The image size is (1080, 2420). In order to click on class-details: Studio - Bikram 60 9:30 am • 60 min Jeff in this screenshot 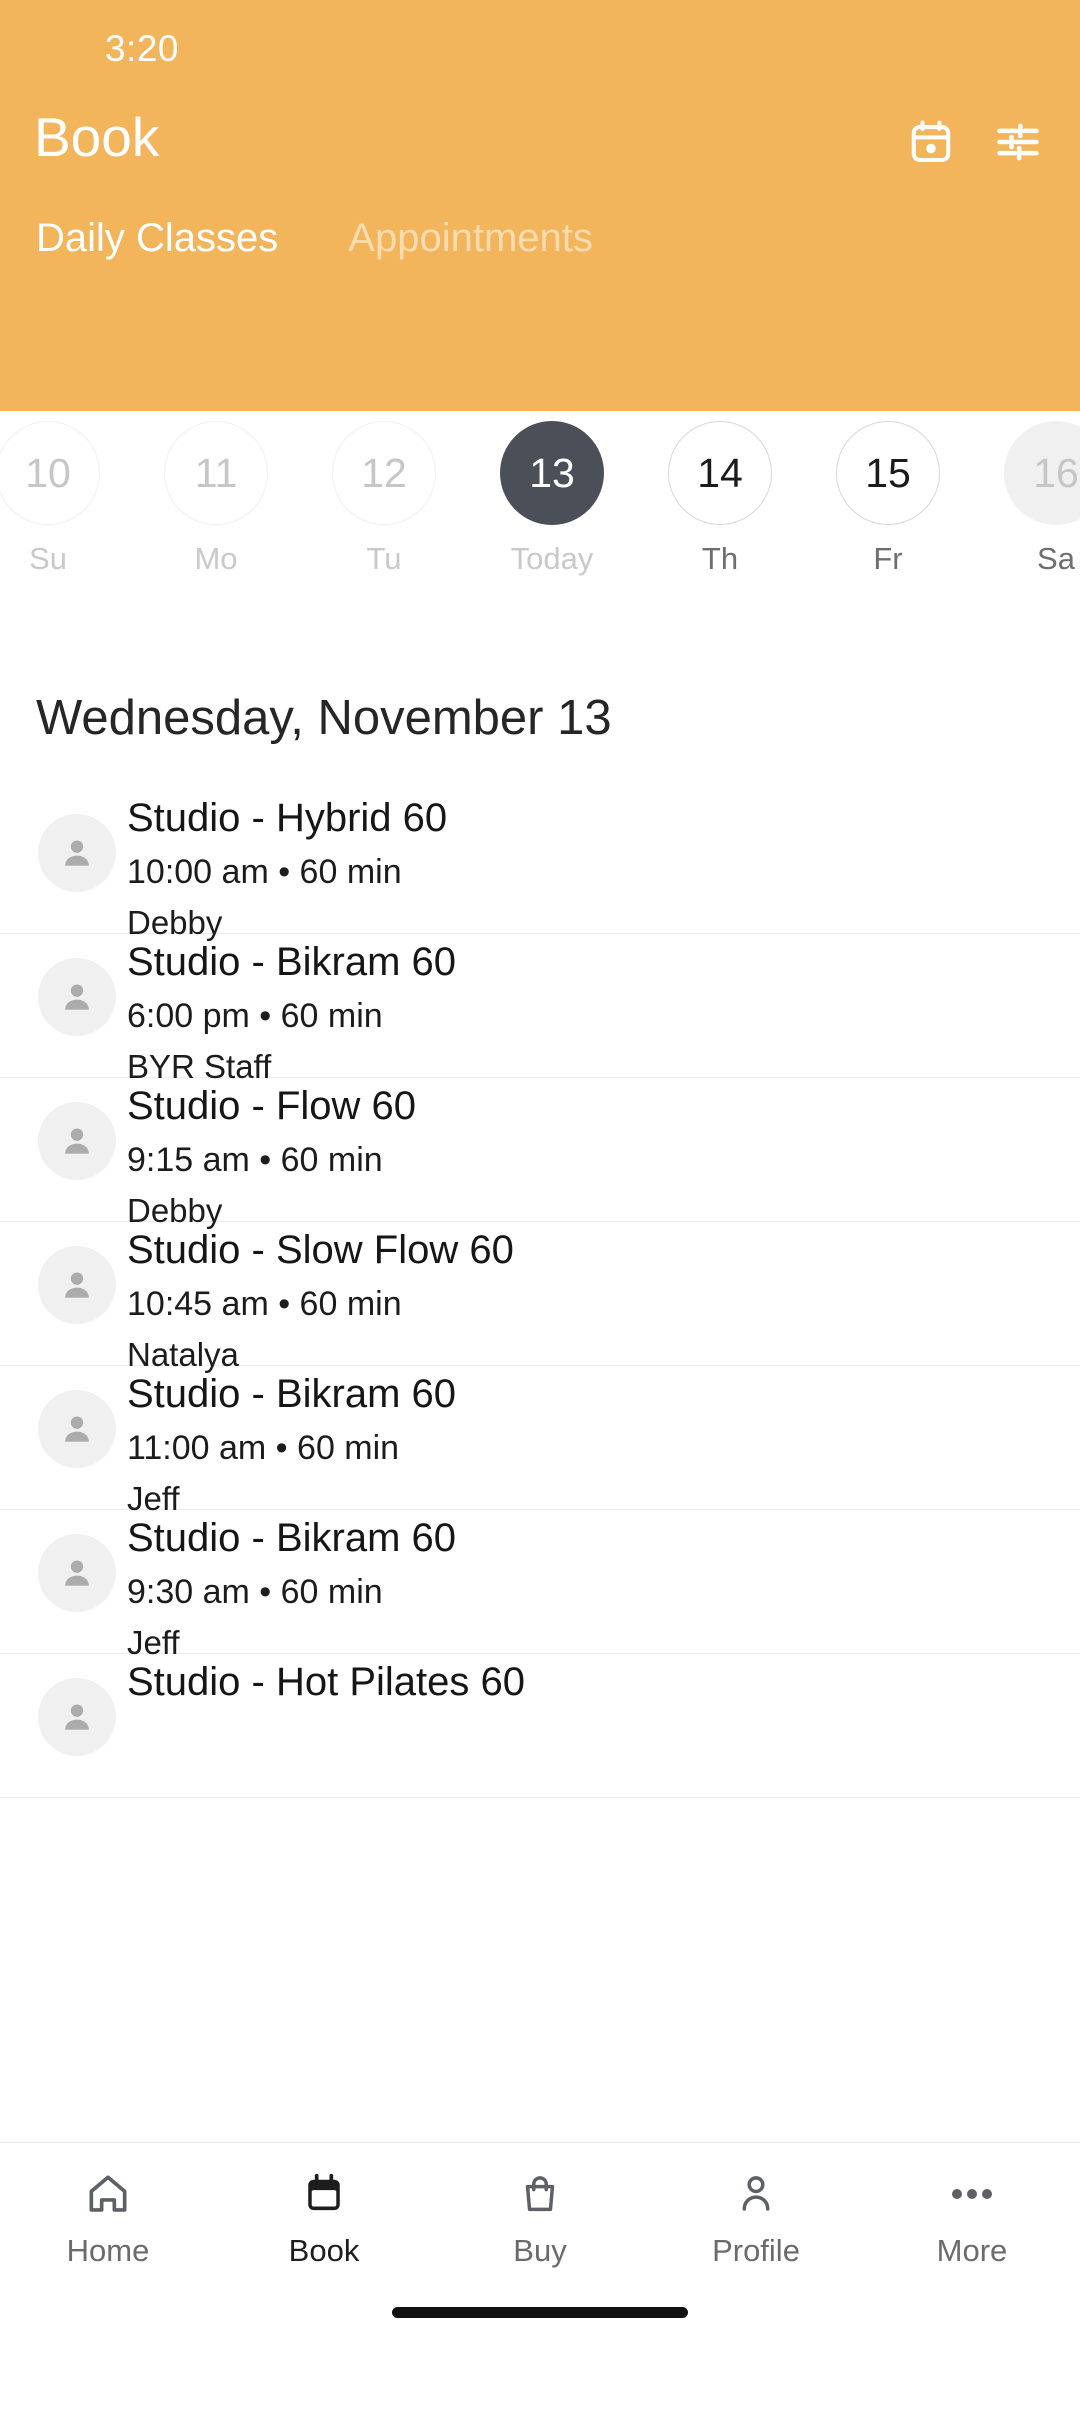, I will do `click(291, 1589)`.